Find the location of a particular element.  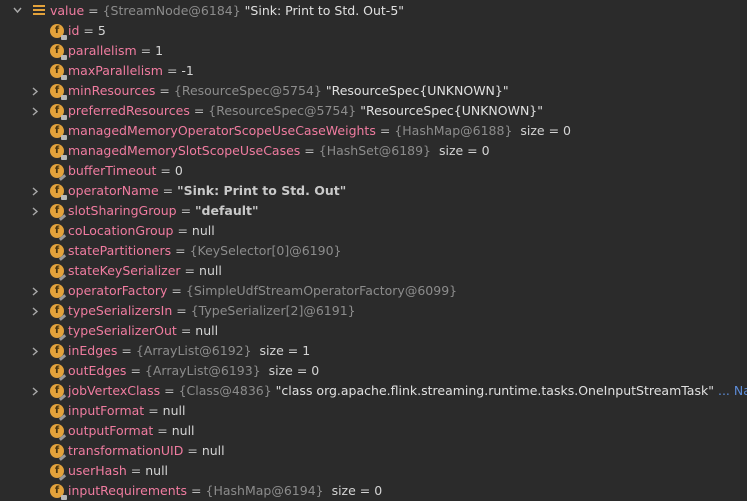

tree-row-inedges: f inEdges = {ArrayList@6192} size = 1 is located at coordinates (373, 351).